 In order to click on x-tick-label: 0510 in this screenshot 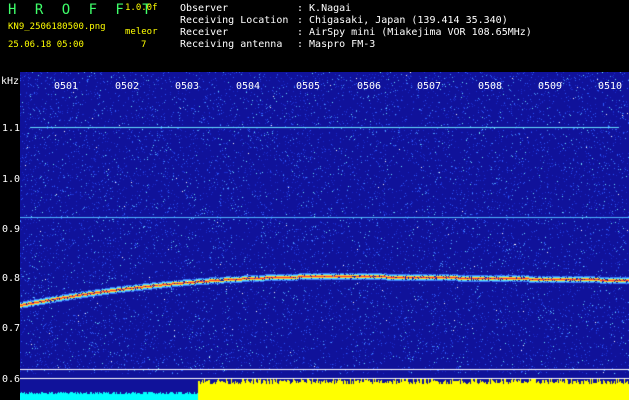, I will do `click(610, 86)`.